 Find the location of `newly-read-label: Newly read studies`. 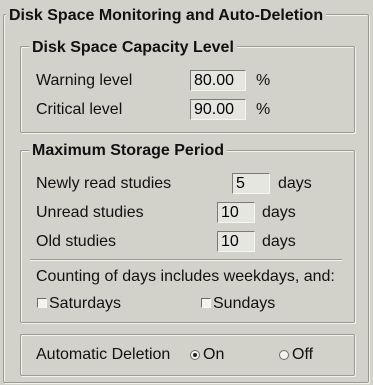

newly-read-label: Newly read studies is located at coordinates (104, 183).